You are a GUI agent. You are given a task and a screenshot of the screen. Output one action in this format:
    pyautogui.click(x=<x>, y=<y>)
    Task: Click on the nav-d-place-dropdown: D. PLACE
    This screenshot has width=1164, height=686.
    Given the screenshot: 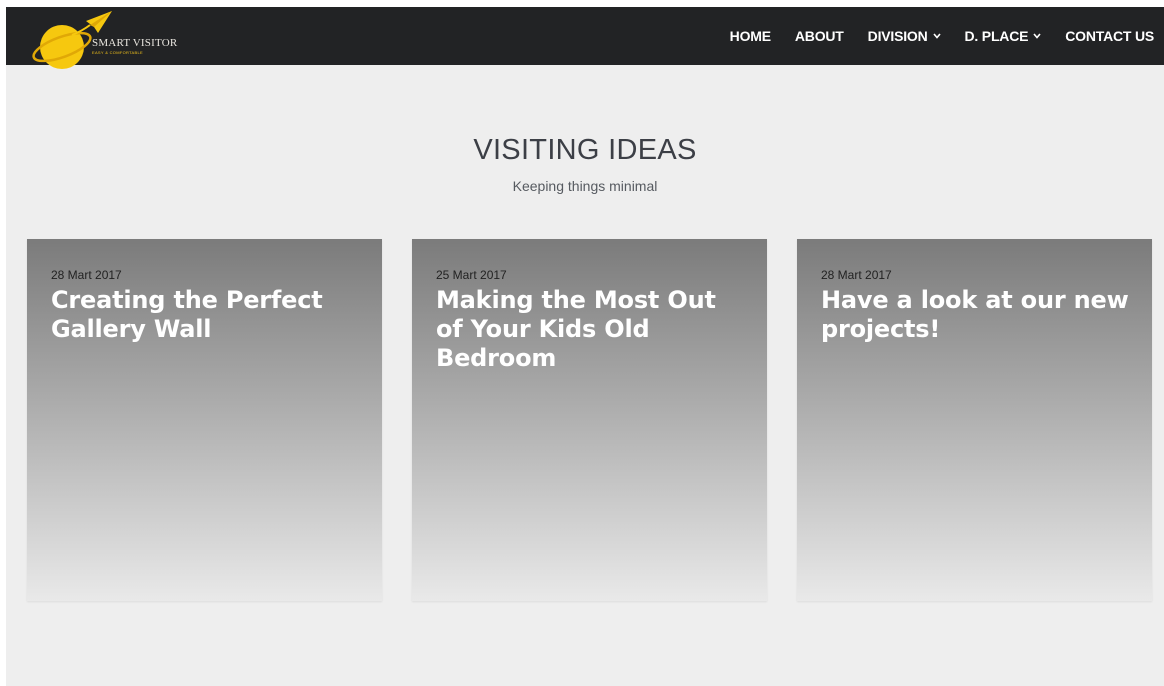 What is the action you would take?
    pyautogui.click(x=1003, y=36)
    